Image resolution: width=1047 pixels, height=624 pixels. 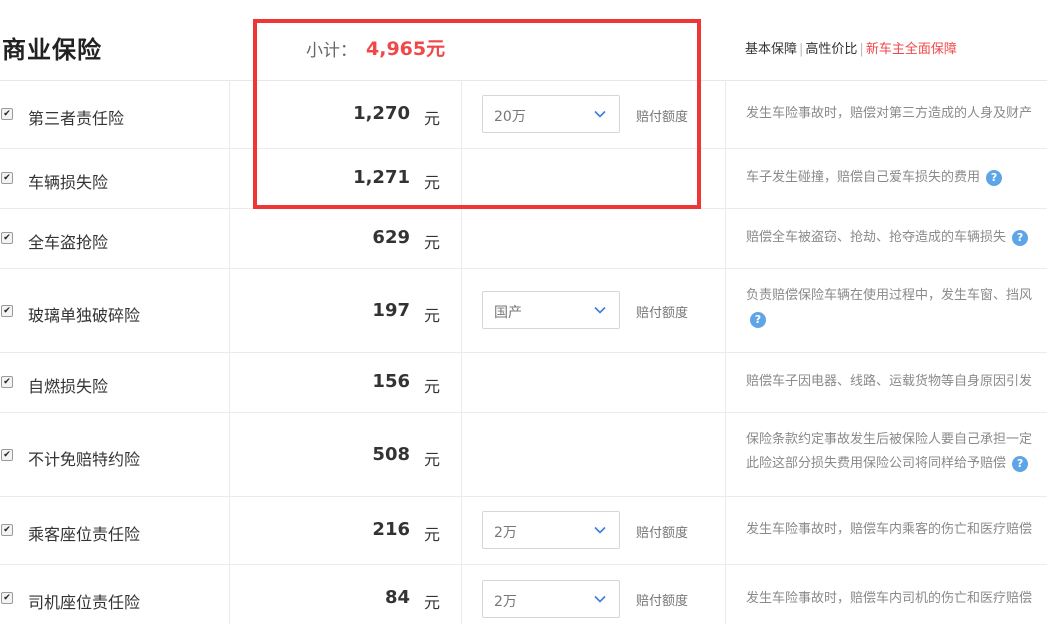 What do you see at coordinates (68, 242) in the screenshot?
I see `insurance-name: 全车盗抢险` at bounding box center [68, 242].